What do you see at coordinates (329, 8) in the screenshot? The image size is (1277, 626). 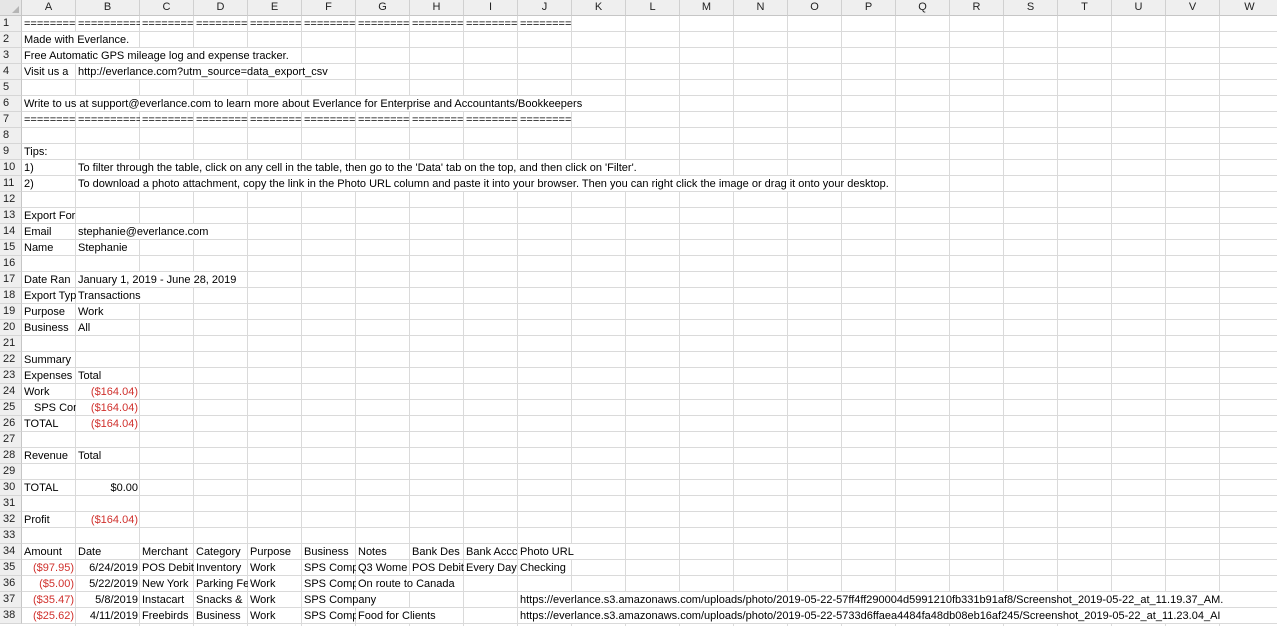 I see `column-header-f: F` at bounding box center [329, 8].